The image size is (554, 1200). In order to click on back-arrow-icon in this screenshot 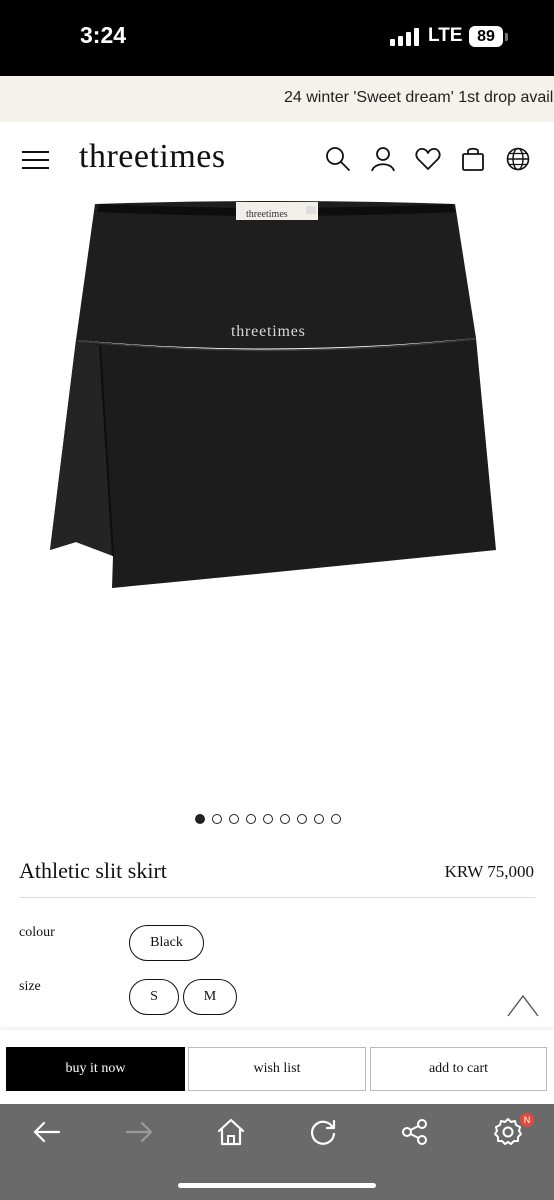, I will do `click(47, 1132)`.